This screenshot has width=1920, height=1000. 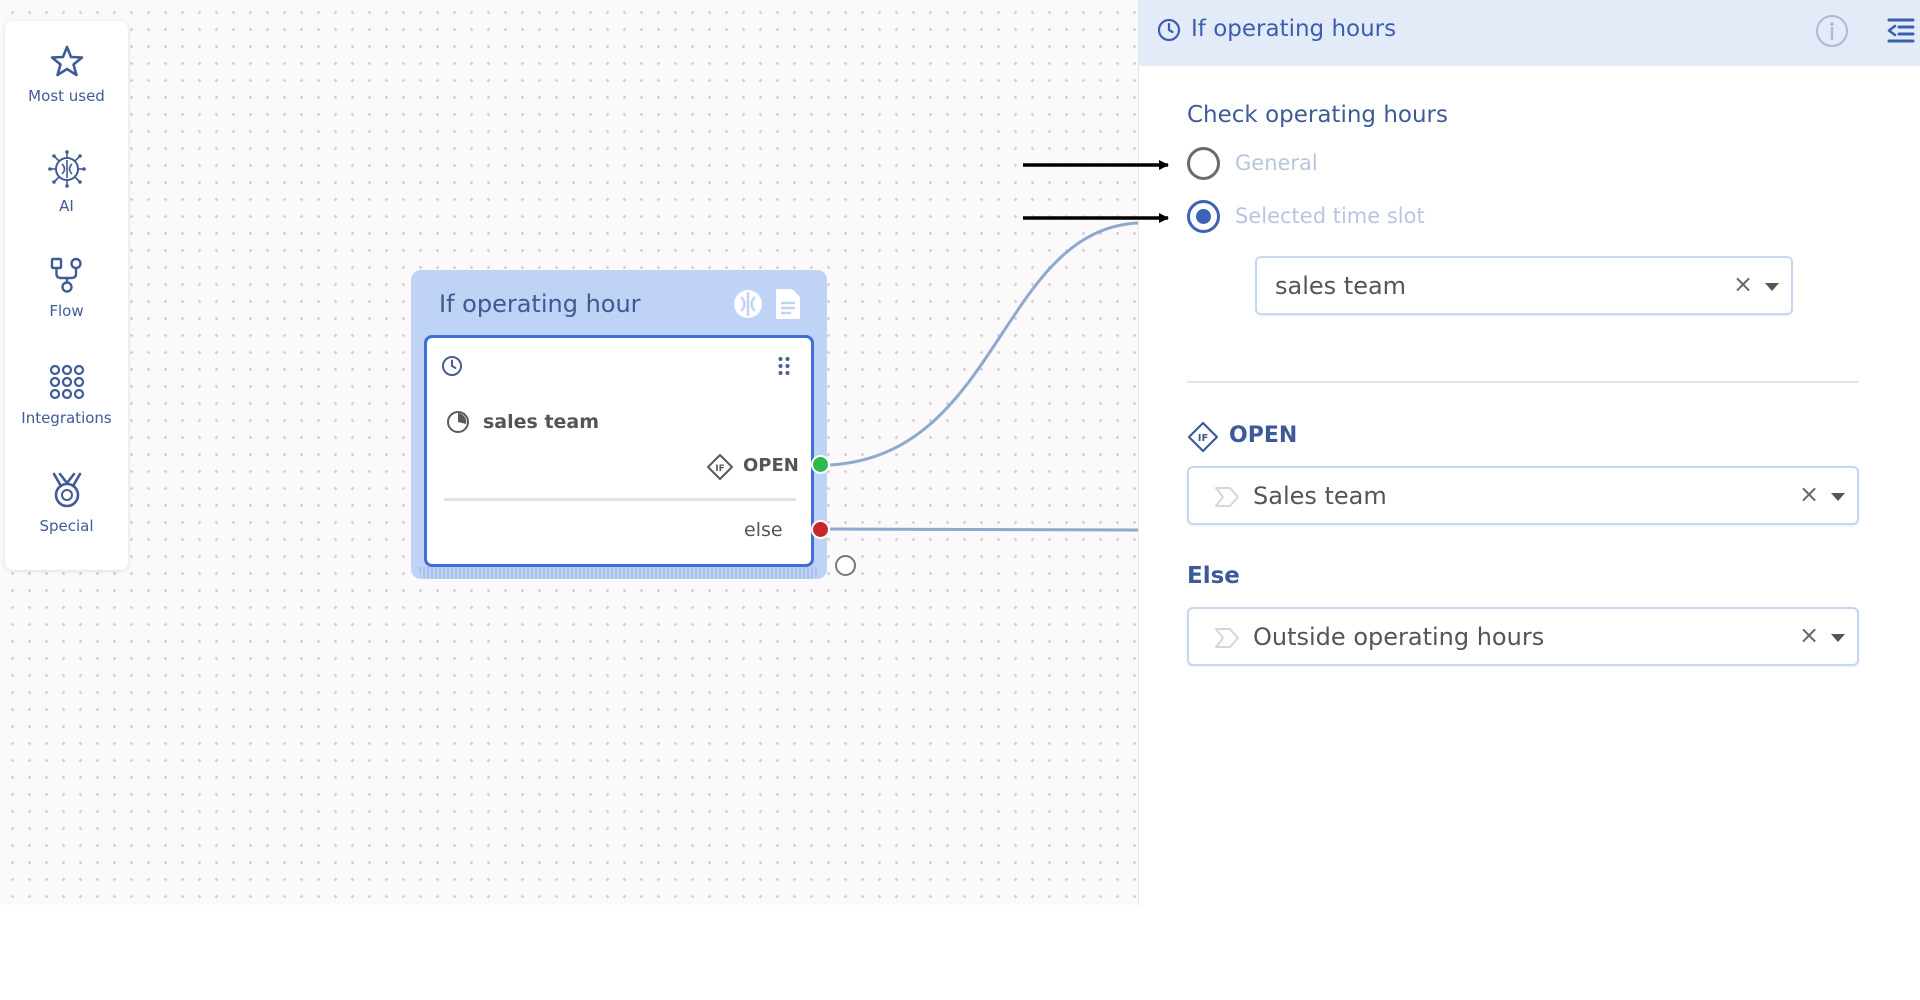 I want to click on annotation-arrows, so click(x=1096, y=191).